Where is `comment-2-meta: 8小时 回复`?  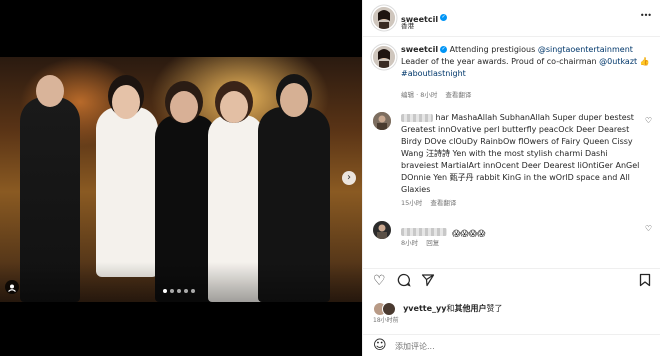 comment-2-meta: 8小时 回复 is located at coordinates (420, 242).